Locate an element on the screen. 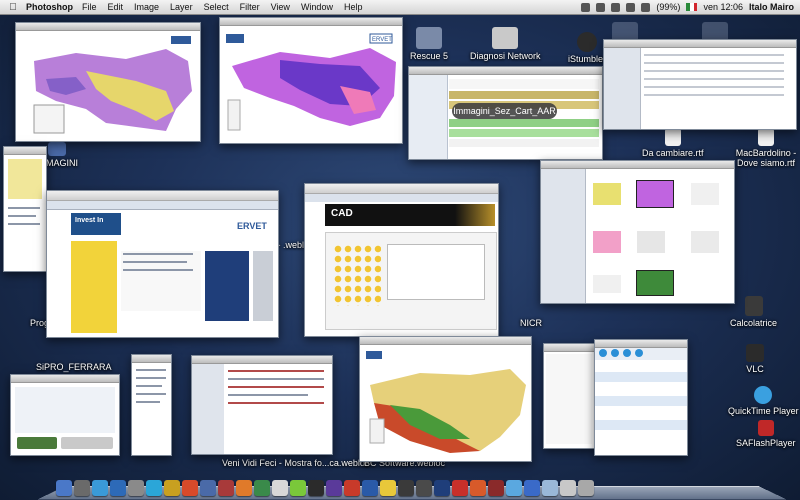 The height and width of the screenshot is (500, 800). volume-icon is located at coordinates (631, 7).